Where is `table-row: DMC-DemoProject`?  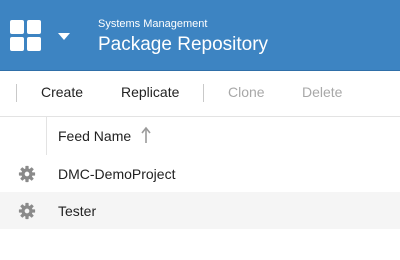 table-row: DMC-DemoProject is located at coordinates (200, 173).